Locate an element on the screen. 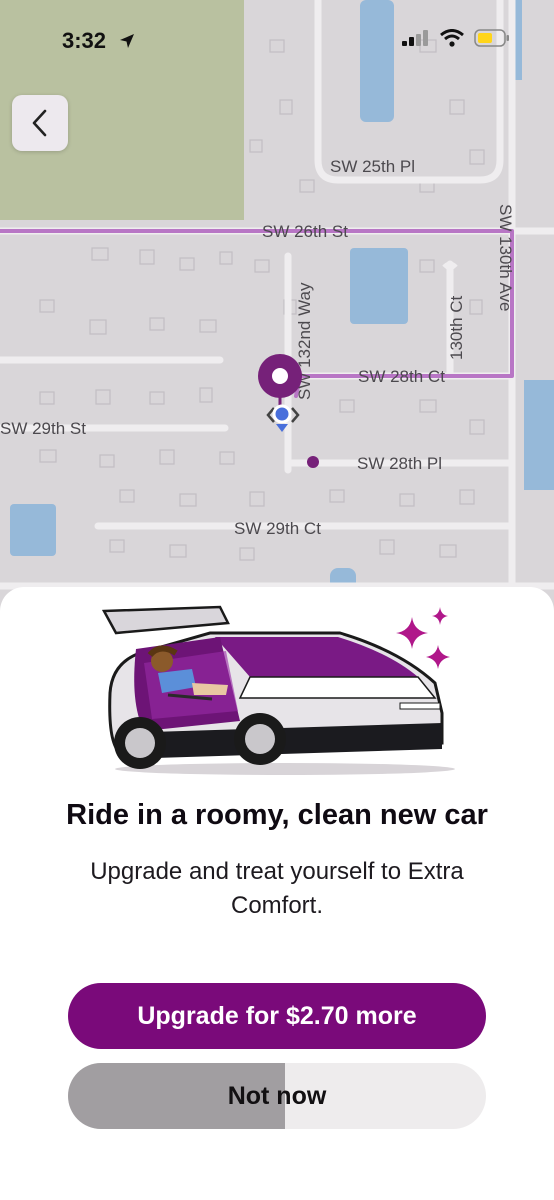 The width and height of the screenshot is (554, 1200). location-arrow-icon is located at coordinates (127, 41).